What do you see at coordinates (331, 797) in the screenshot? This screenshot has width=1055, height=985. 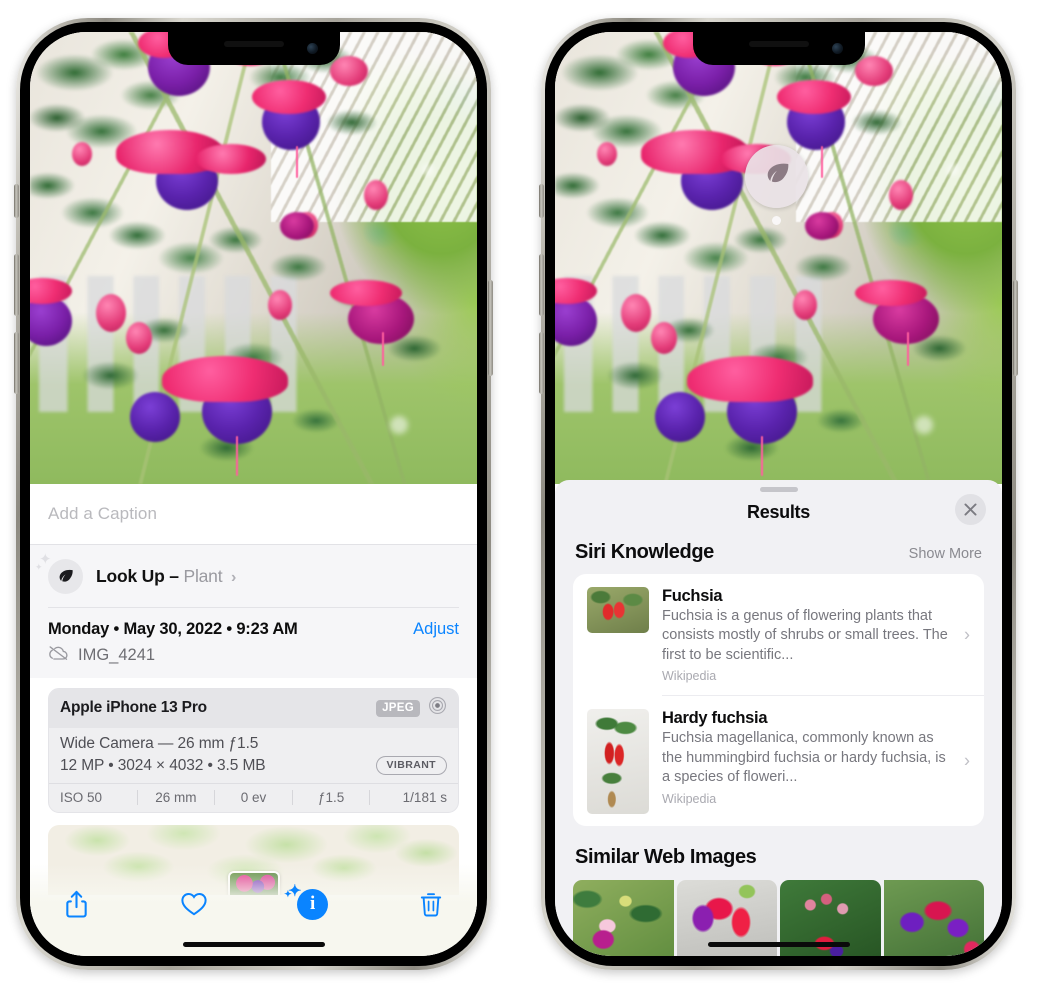 I see `exif-aperture: ƒ1.5` at bounding box center [331, 797].